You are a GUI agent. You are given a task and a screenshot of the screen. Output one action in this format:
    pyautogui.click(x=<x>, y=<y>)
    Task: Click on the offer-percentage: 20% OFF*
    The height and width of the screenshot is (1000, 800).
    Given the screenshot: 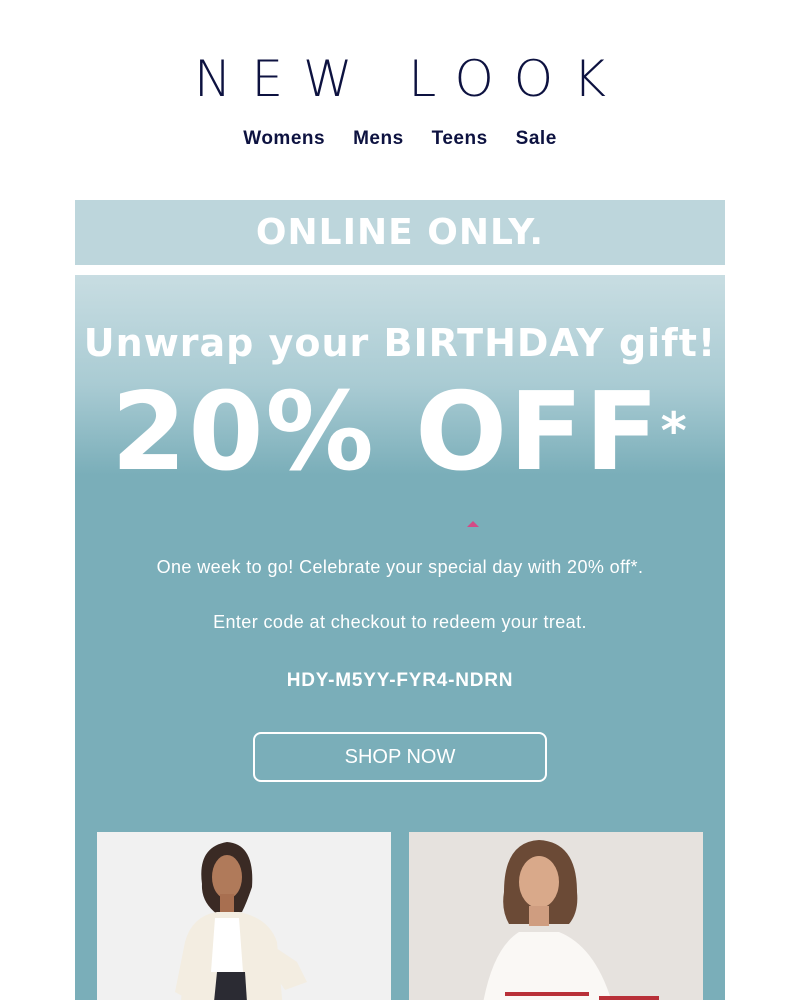 What is the action you would take?
    pyautogui.click(x=400, y=433)
    